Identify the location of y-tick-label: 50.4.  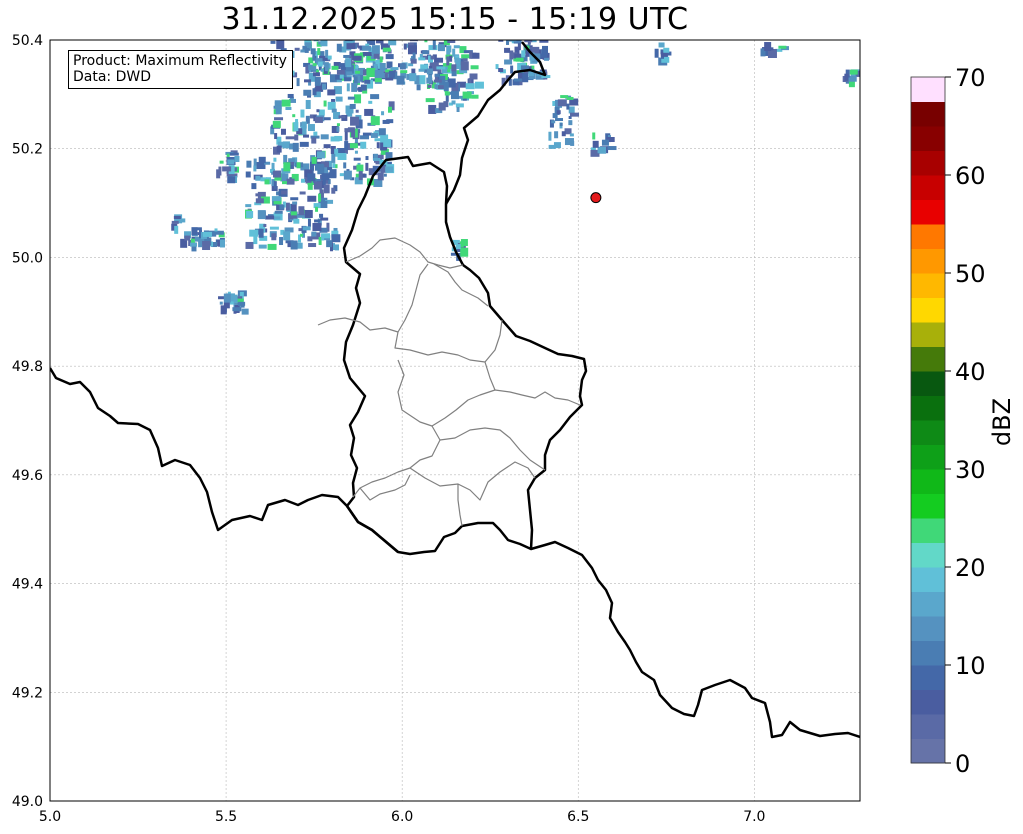
(27, 41).